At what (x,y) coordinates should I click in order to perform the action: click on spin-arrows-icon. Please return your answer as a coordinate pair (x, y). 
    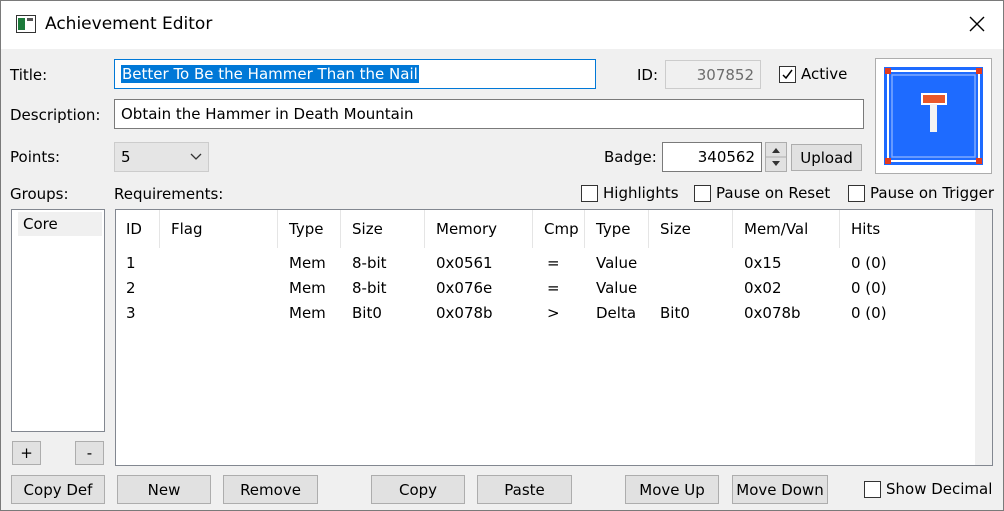
    Looking at the image, I should click on (776, 157).